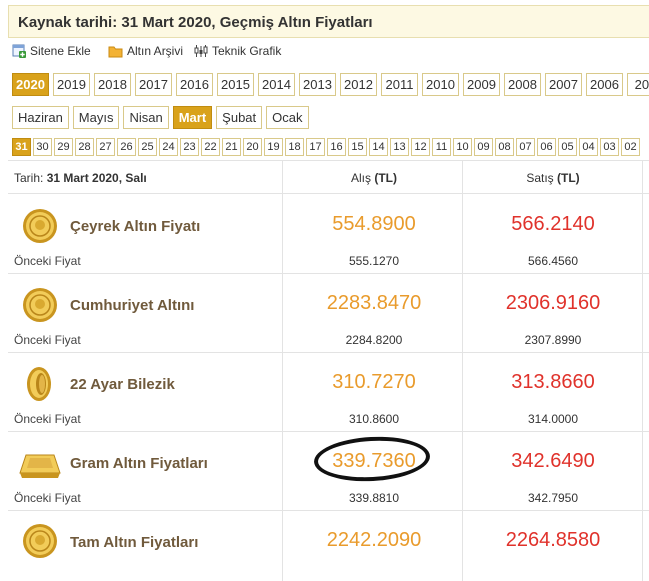 This screenshot has width=649, height=581. What do you see at coordinates (153, 84) in the screenshot?
I see `year-pill-2017: 2017` at bounding box center [153, 84].